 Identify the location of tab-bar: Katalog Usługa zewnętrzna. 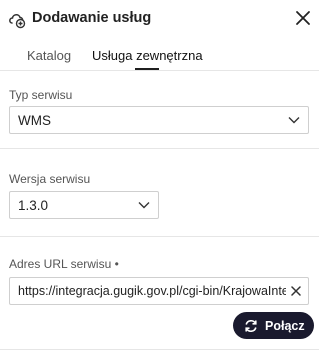
(159, 54).